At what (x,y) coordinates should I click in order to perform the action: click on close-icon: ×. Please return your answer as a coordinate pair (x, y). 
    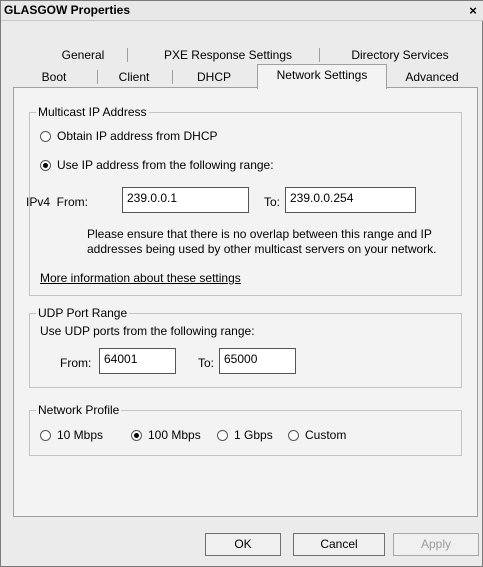
    Looking at the image, I should click on (473, 11).